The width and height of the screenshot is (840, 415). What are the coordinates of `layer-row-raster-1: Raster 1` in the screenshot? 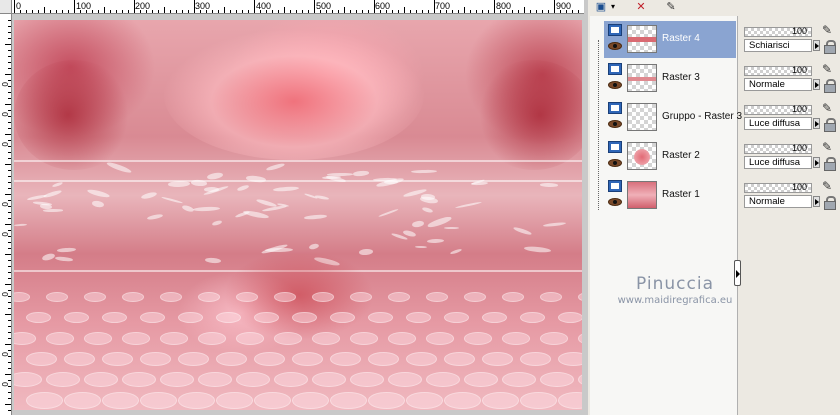 It's located at (670, 195).